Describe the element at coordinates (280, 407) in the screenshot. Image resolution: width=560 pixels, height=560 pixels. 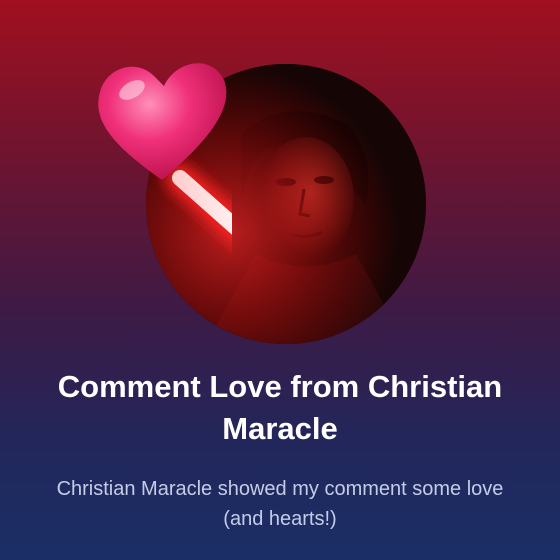
I see `card-title: Comment Love from Christian Maracle` at that location.